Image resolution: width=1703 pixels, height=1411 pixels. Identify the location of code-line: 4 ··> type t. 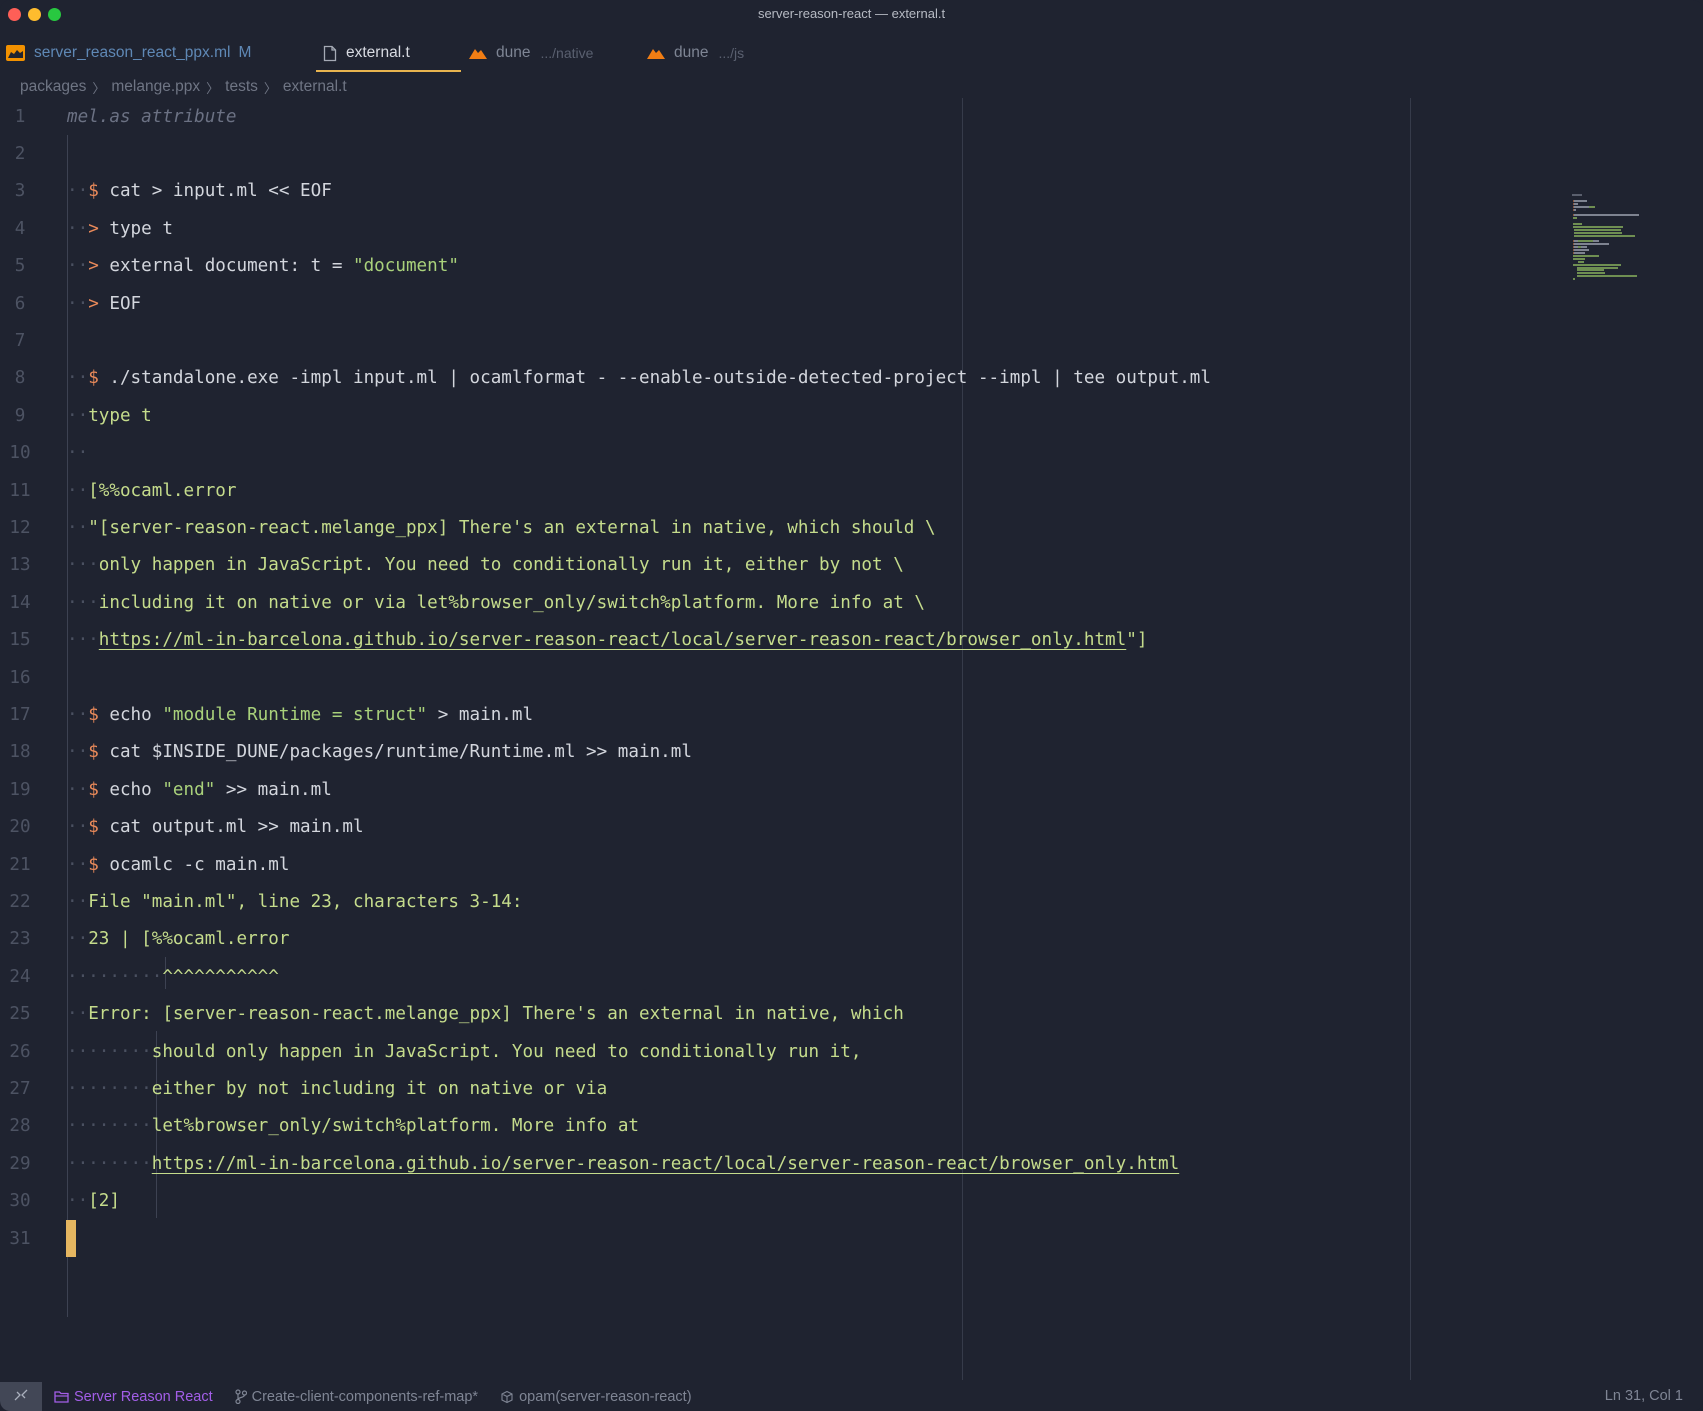
(780, 228).